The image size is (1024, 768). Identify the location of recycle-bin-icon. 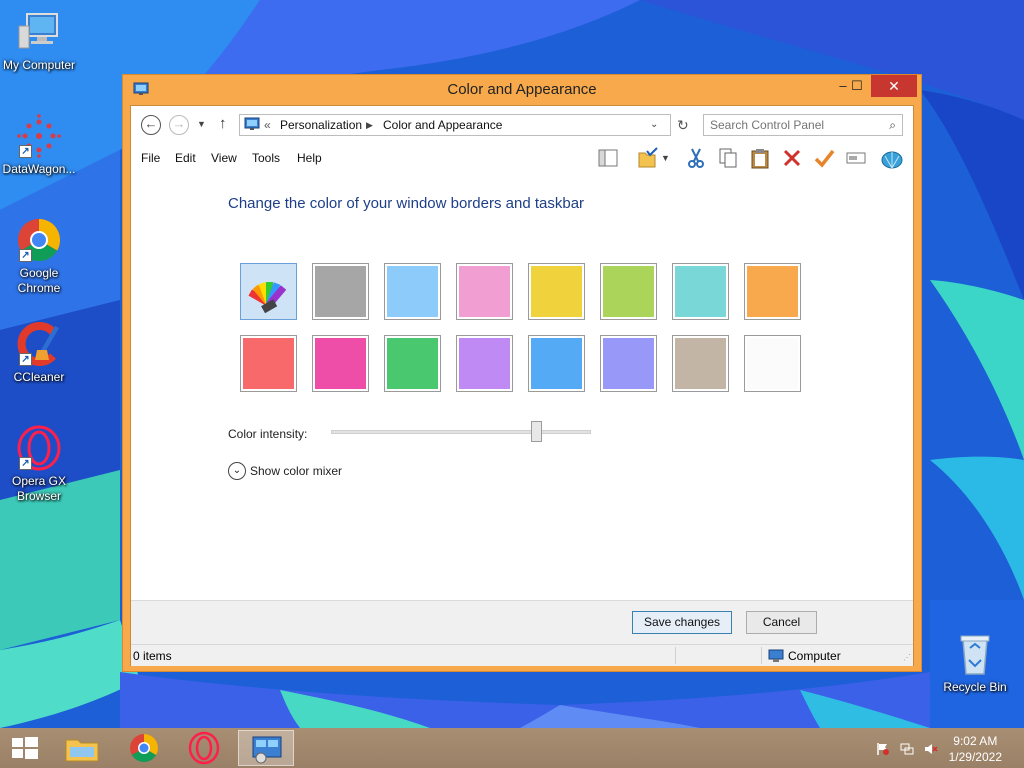
(975, 654).